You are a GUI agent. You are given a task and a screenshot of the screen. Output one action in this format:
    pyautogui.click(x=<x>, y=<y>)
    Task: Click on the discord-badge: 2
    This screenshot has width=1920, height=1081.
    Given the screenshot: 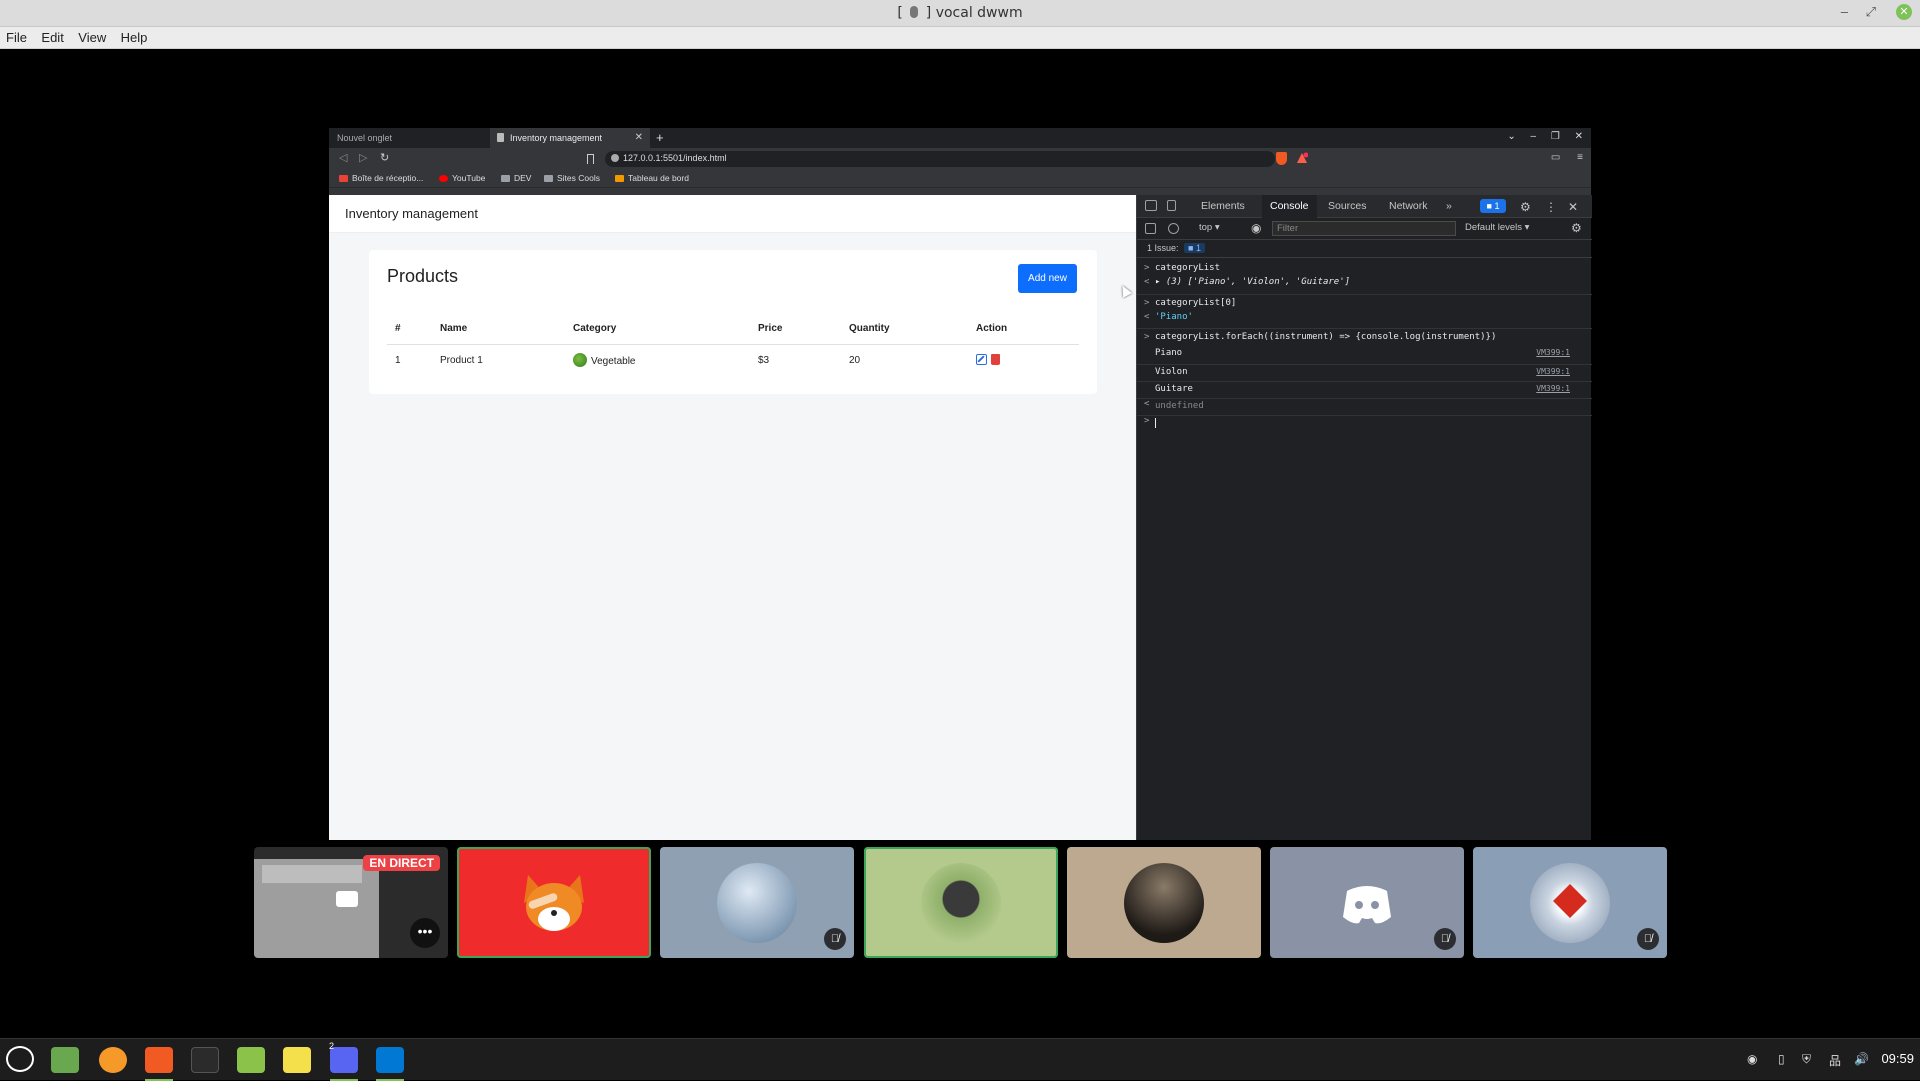 What is the action you would take?
    pyautogui.click(x=332, y=1046)
    